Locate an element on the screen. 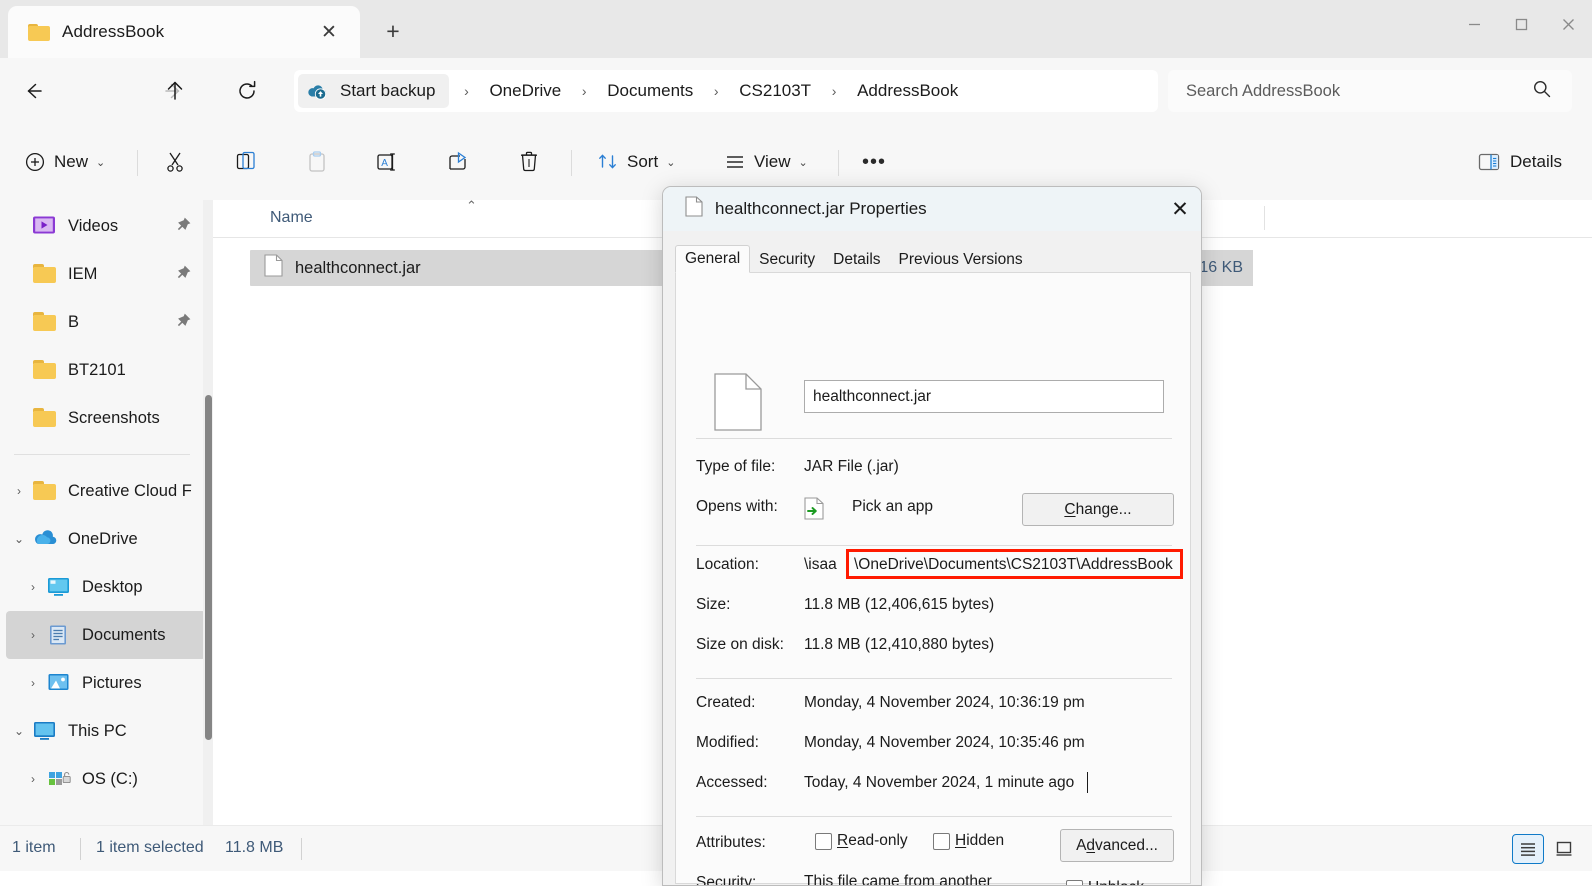  folder-icon is located at coordinates (46, 322).